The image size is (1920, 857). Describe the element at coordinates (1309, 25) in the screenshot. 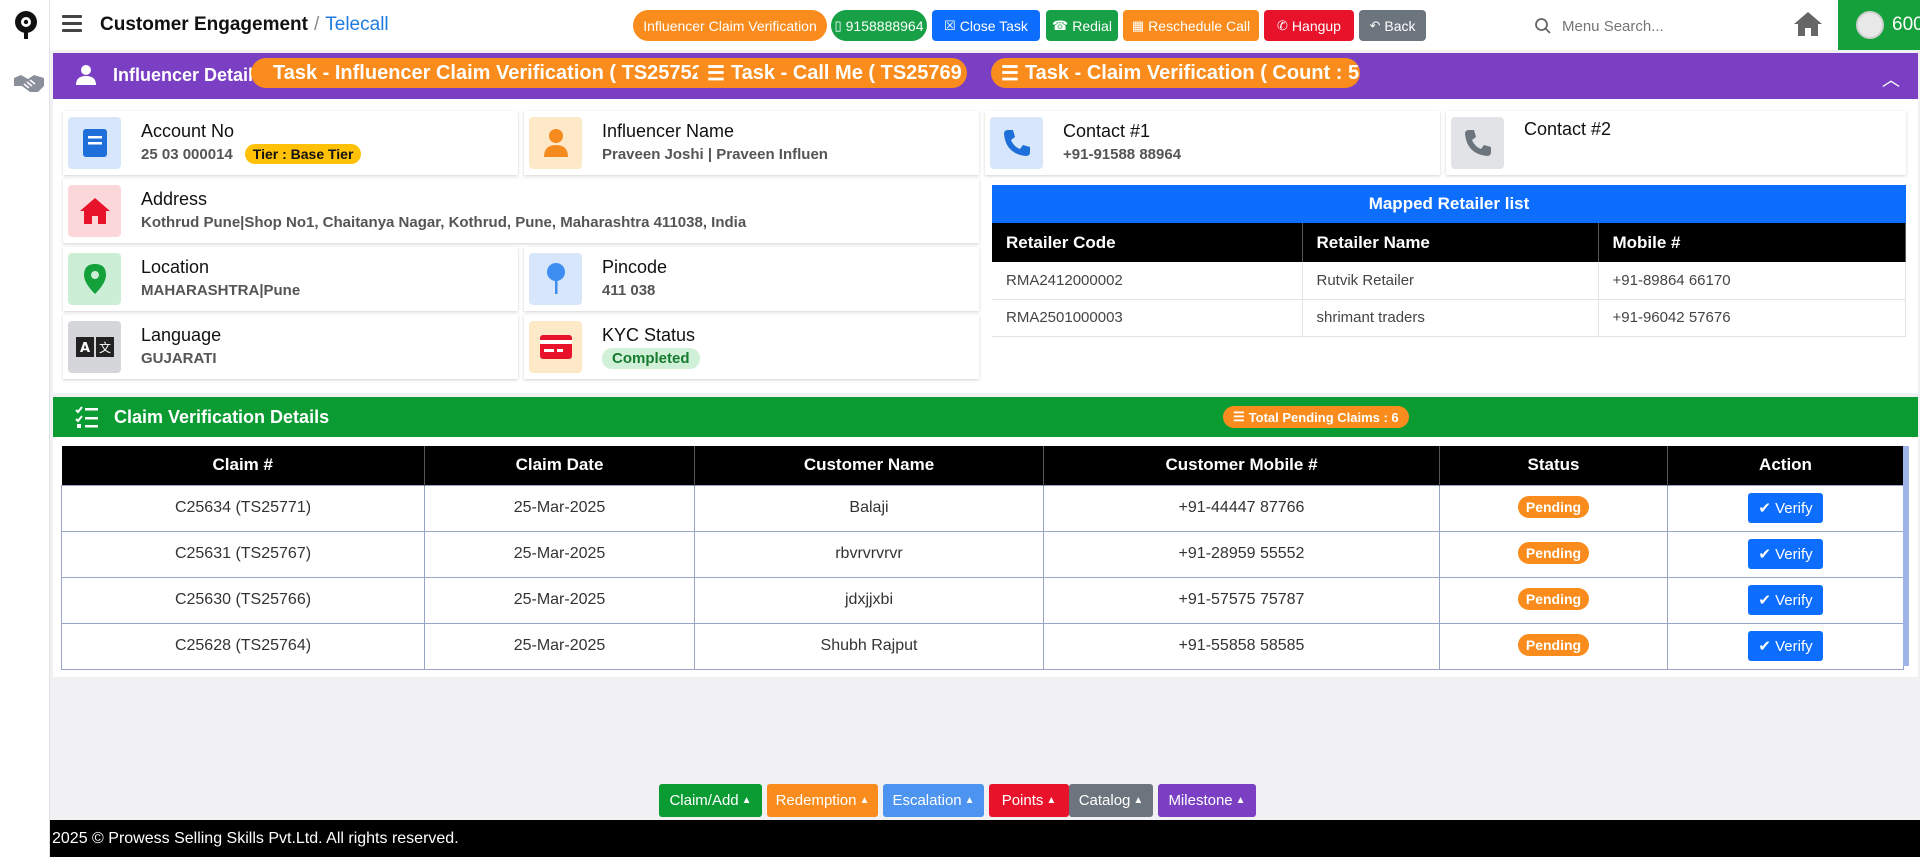

I see `hangup-button: ✆ Hangup` at that location.